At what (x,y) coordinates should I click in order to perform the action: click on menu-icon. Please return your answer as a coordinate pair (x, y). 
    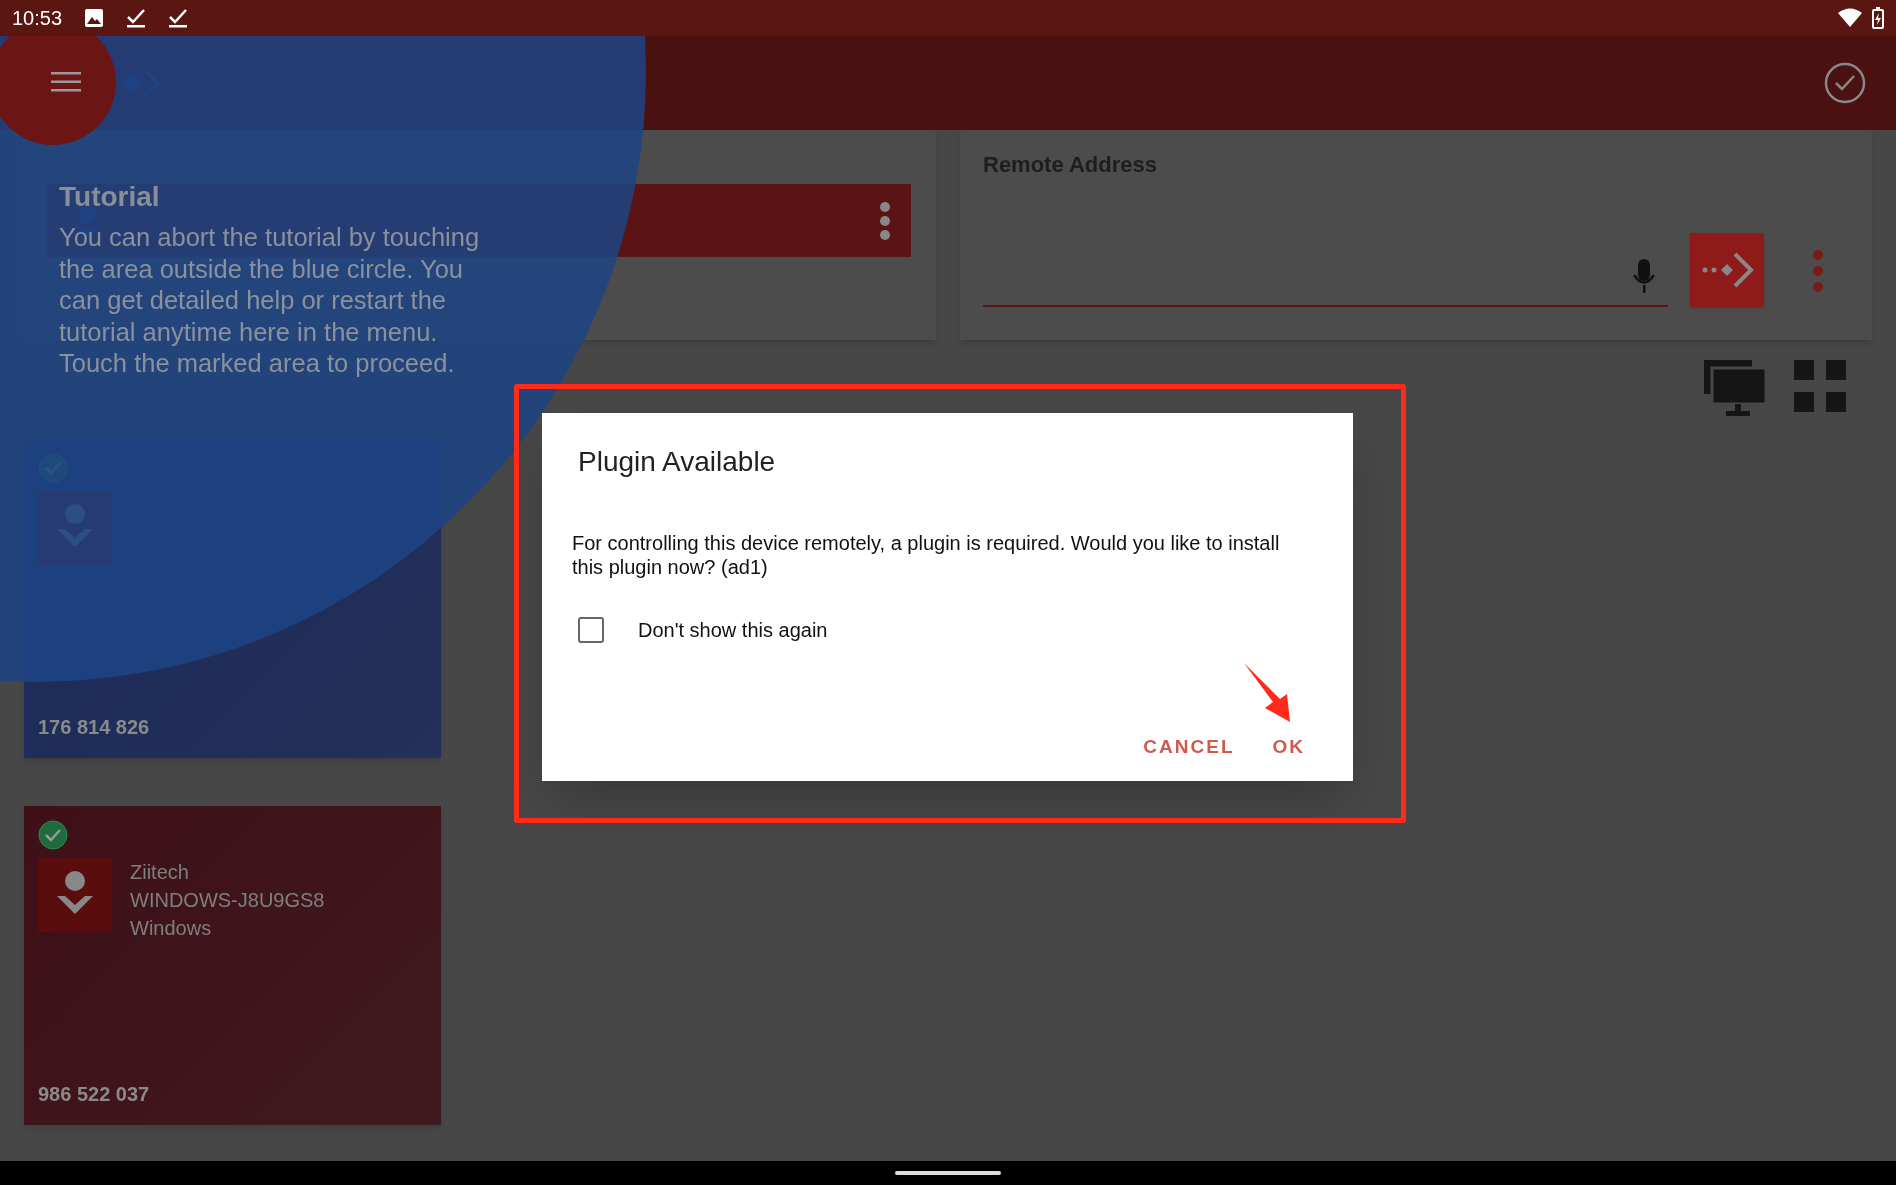
    Looking at the image, I should click on (66, 82).